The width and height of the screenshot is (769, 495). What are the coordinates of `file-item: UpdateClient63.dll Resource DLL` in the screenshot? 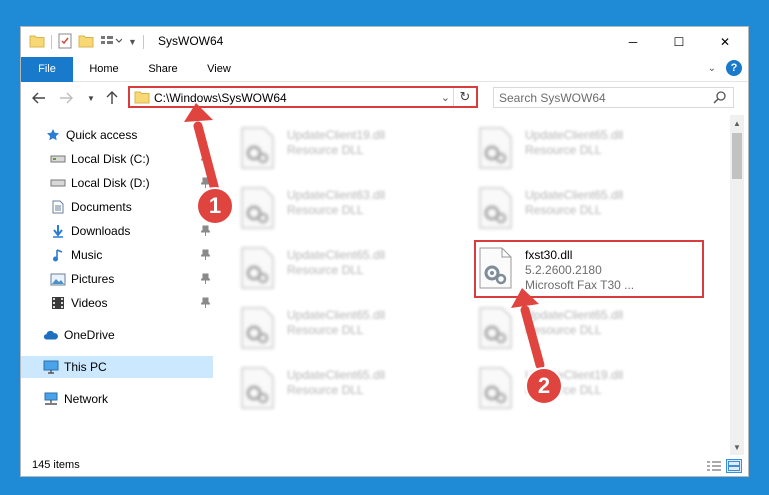 It's located at (331, 210).